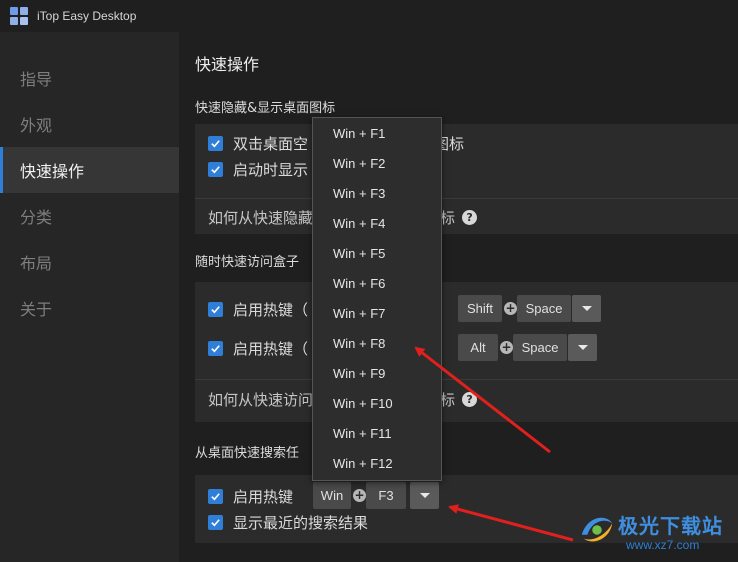 Image resolution: width=738 pixels, height=562 pixels. Describe the element at coordinates (261, 218) in the screenshot. I see `help-text: 如何从快速隐藏` at that location.